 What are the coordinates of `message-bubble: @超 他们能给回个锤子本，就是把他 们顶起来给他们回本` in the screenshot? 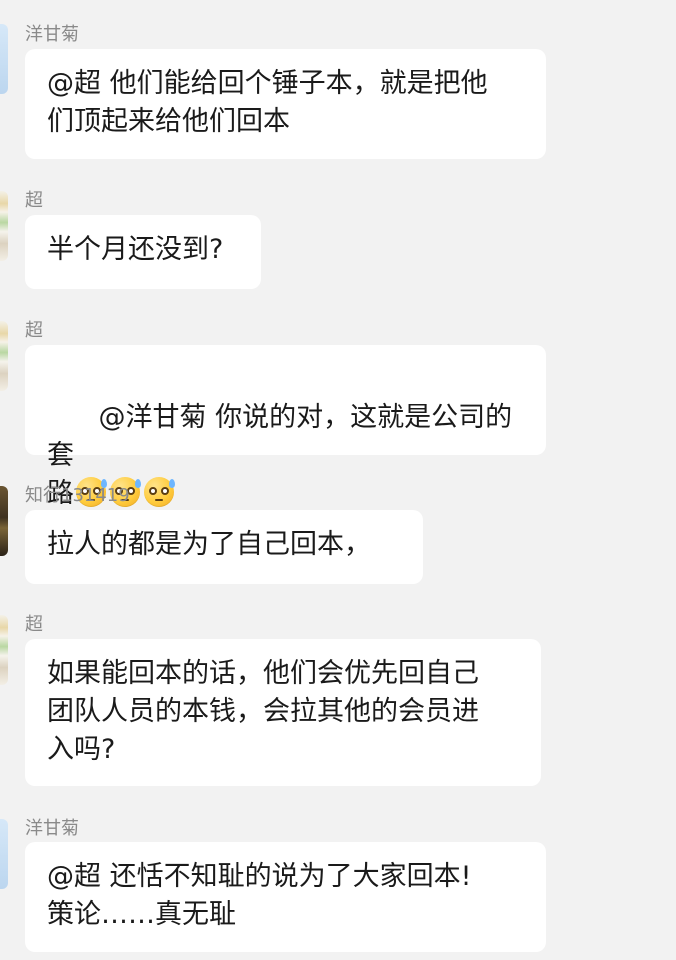 It's located at (285, 104).